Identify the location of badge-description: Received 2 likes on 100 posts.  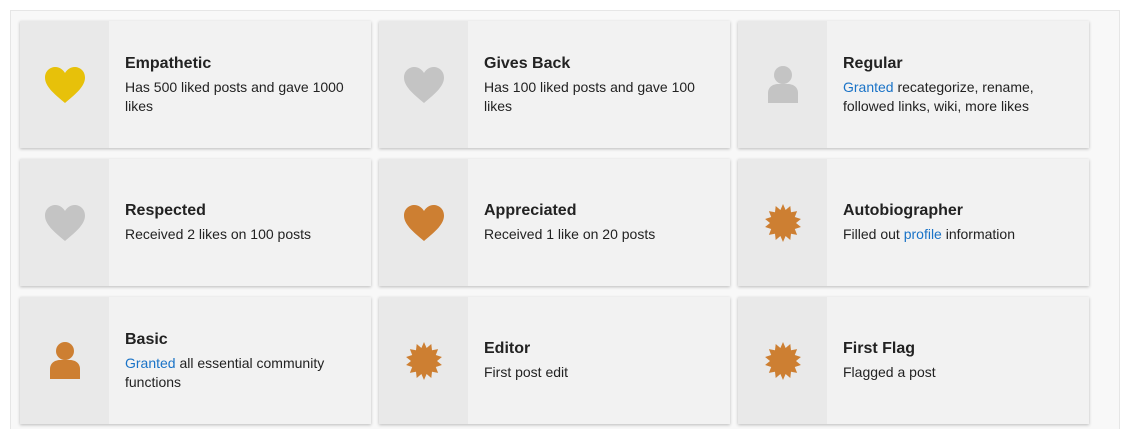
(218, 234).